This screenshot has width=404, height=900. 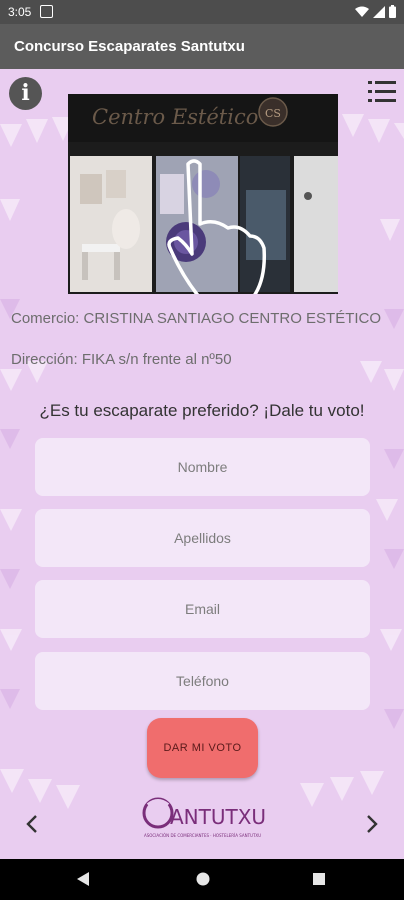 I want to click on status-icons, so click(x=375, y=11).